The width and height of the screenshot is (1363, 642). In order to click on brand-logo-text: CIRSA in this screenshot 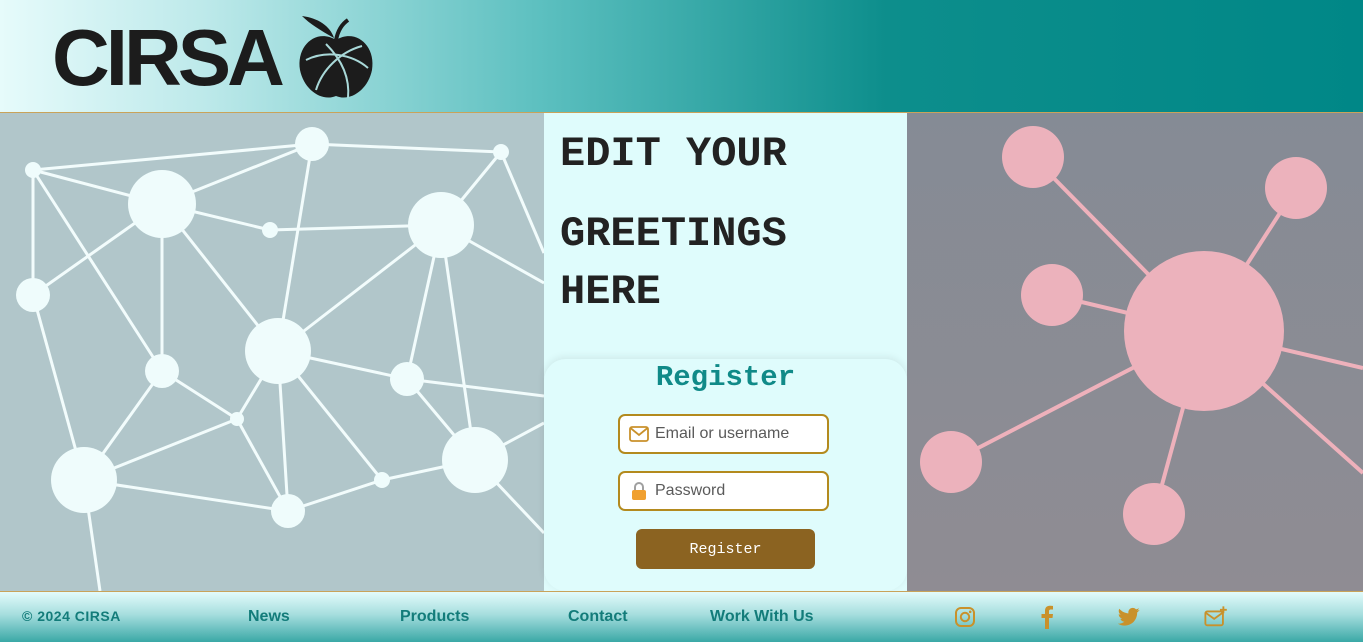, I will do `click(168, 58)`.